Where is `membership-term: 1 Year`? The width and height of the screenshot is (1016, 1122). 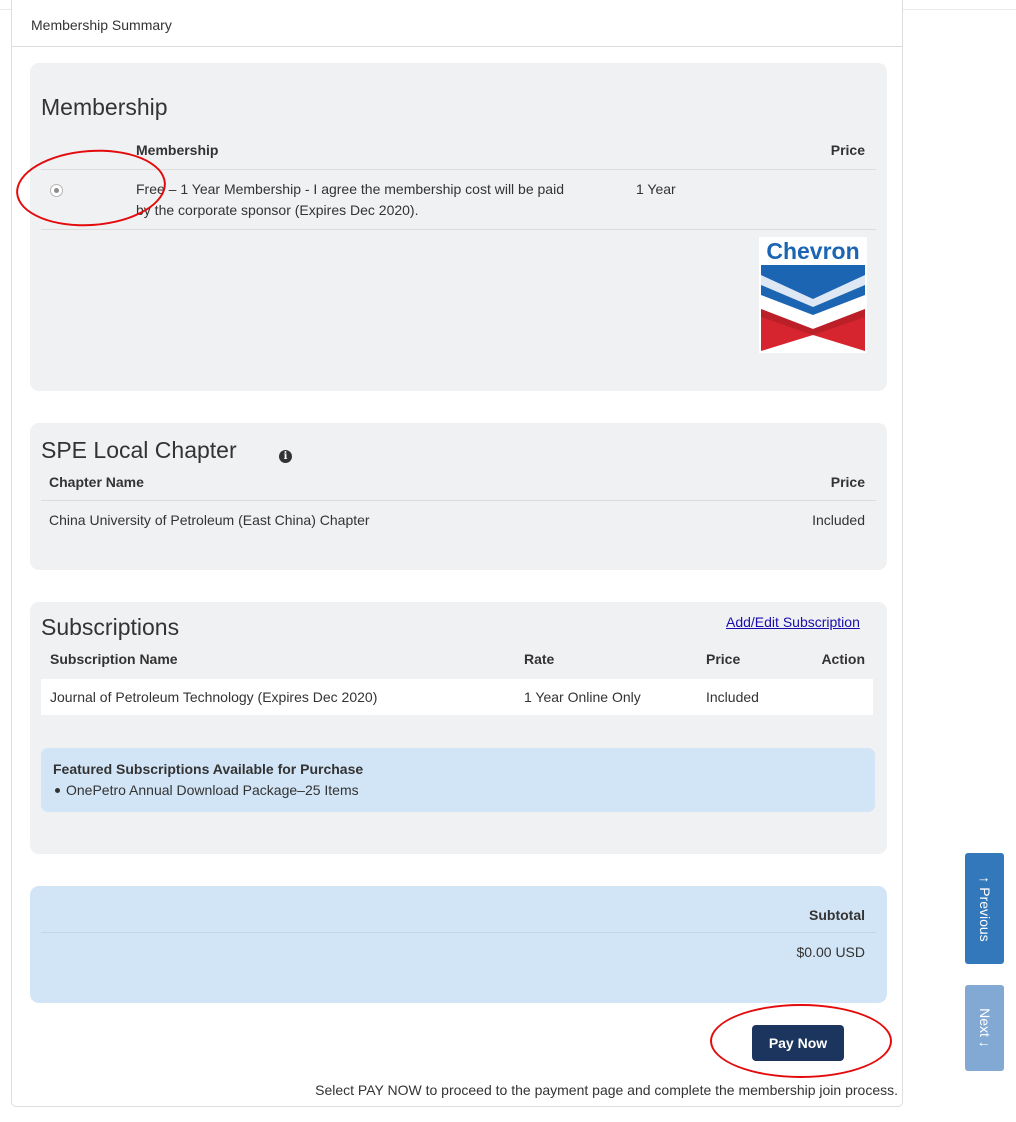 membership-term: 1 Year is located at coordinates (656, 189).